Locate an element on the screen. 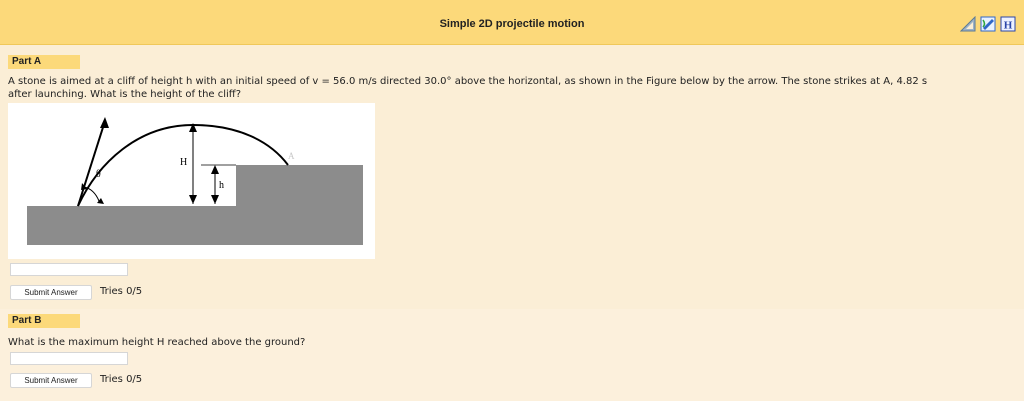 This screenshot has height=401, width=1024. cliff-height-arrow-top is located at coordinates (215, 169).